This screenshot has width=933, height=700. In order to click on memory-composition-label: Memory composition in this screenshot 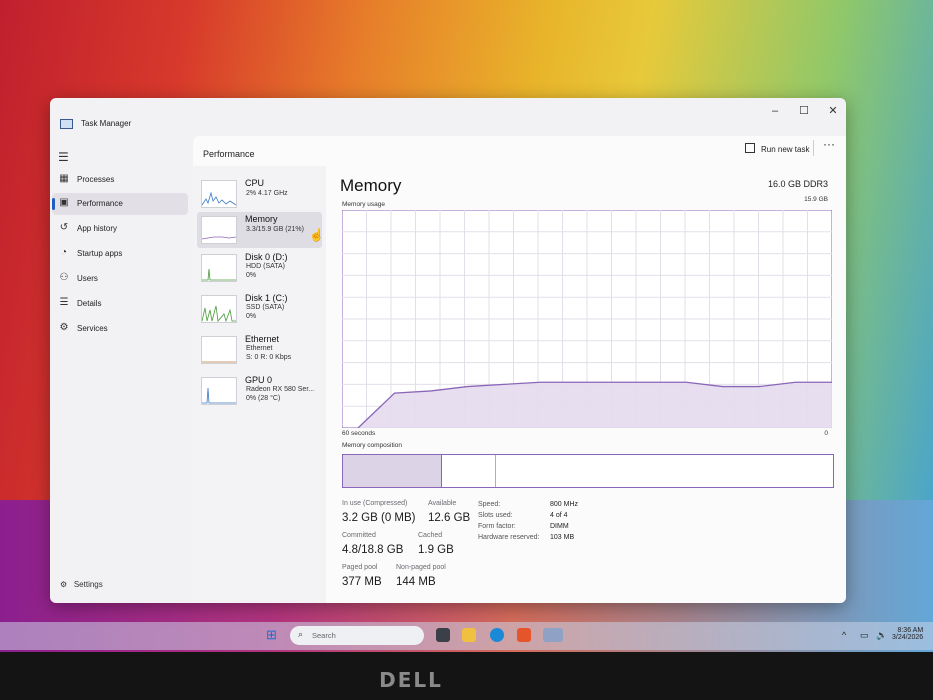, I will do `click(372, 445)`.